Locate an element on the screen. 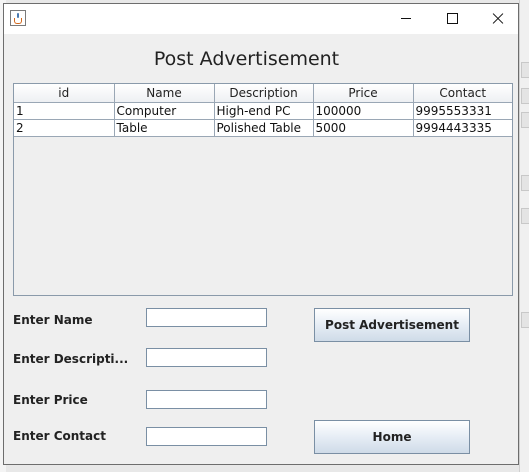 This screenshot has width=529, height=472. name-label: Enter Name is located at coordinates (53, 320).